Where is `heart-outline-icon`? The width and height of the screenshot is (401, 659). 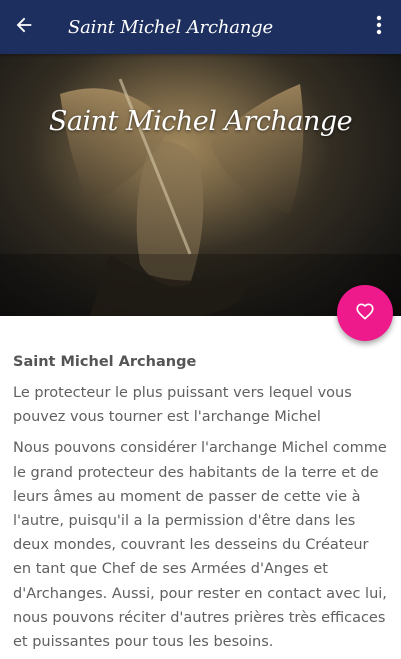 heart-outline-icon is located at coordinates (365, 313).